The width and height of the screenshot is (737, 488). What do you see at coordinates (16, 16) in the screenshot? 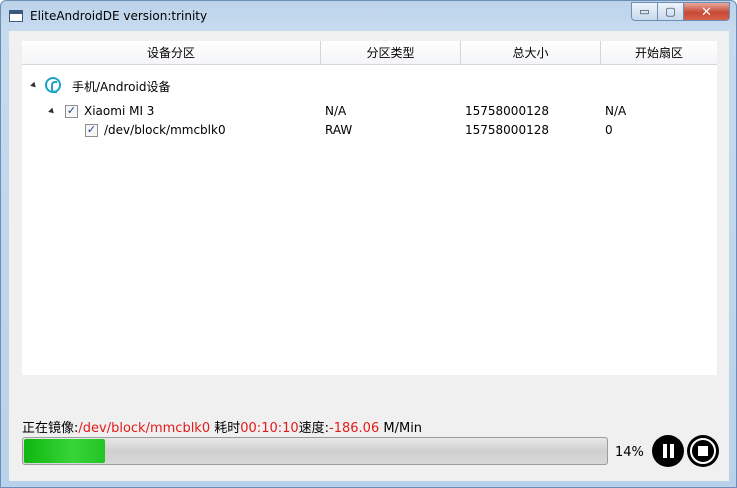
I see `app-window-icon` at bounding box center [16, 16].